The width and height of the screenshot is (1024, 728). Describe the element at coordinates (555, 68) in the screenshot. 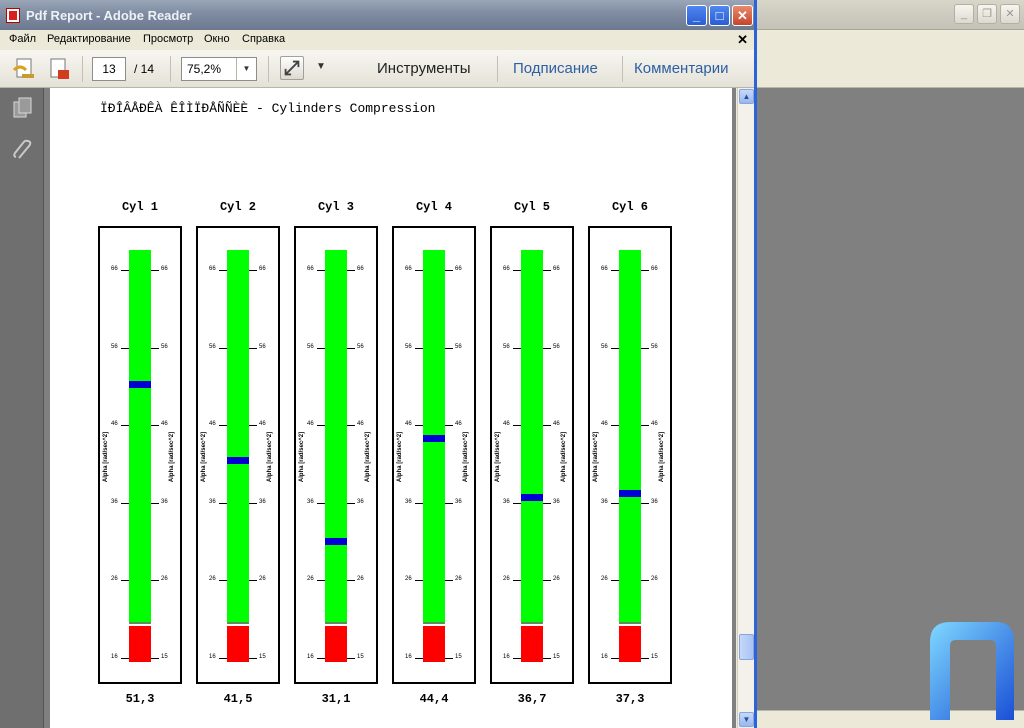

I see `tab-sign: Подписание` at that location.